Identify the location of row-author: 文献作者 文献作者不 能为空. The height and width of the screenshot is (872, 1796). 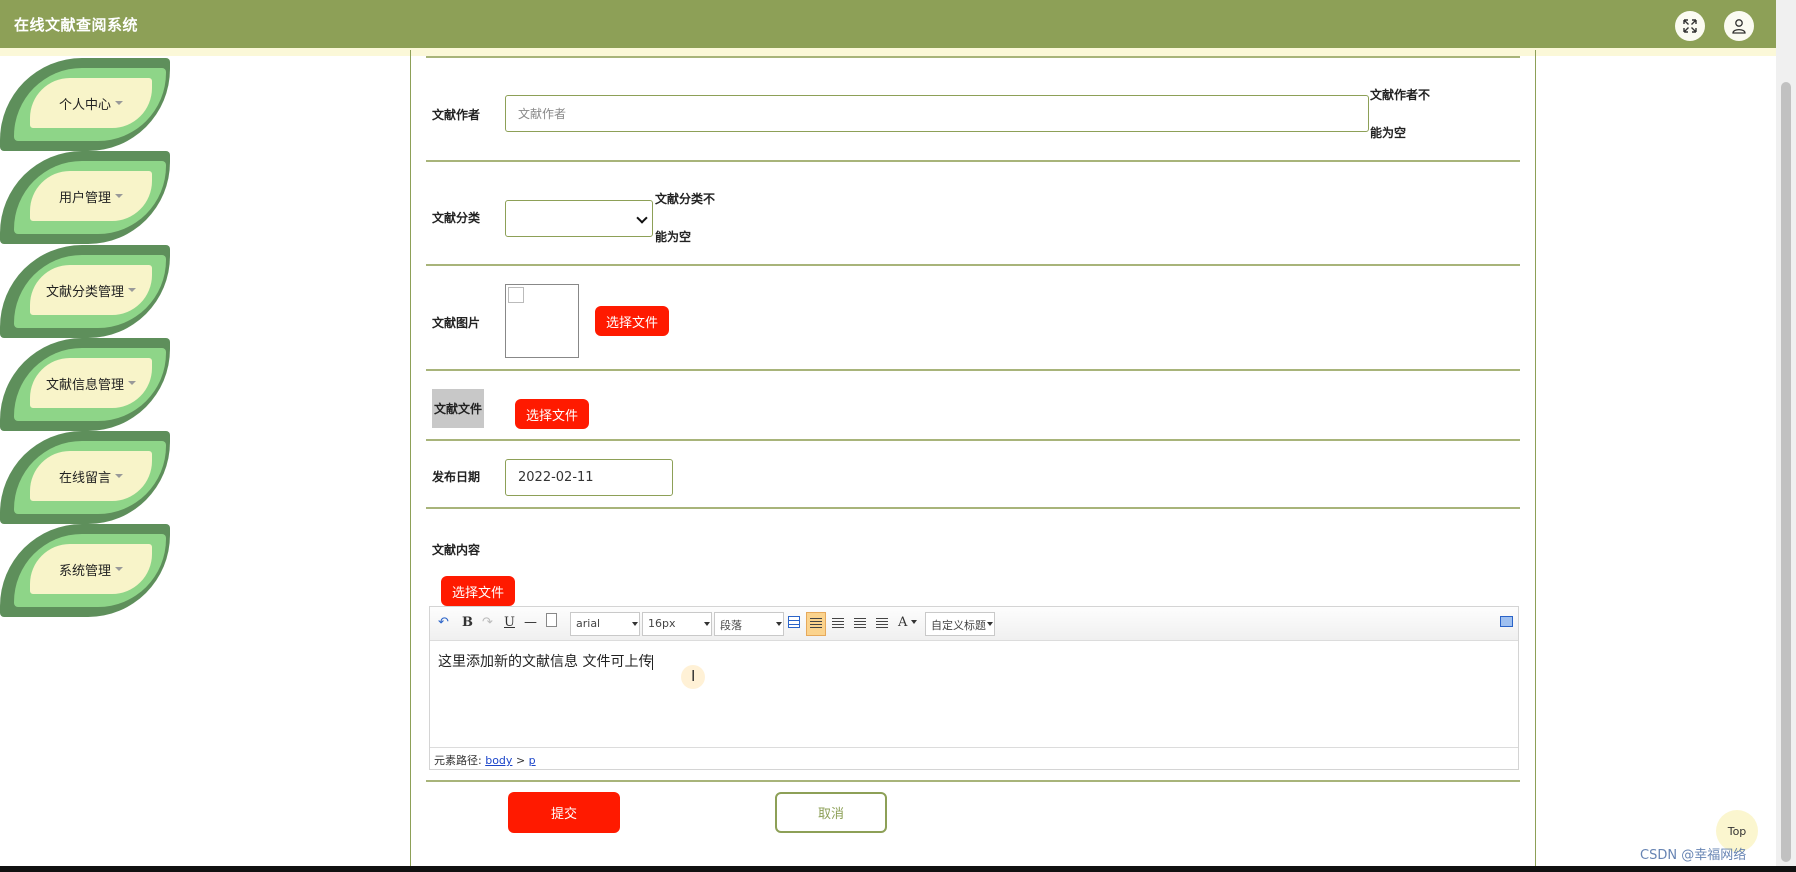
(973, 110).